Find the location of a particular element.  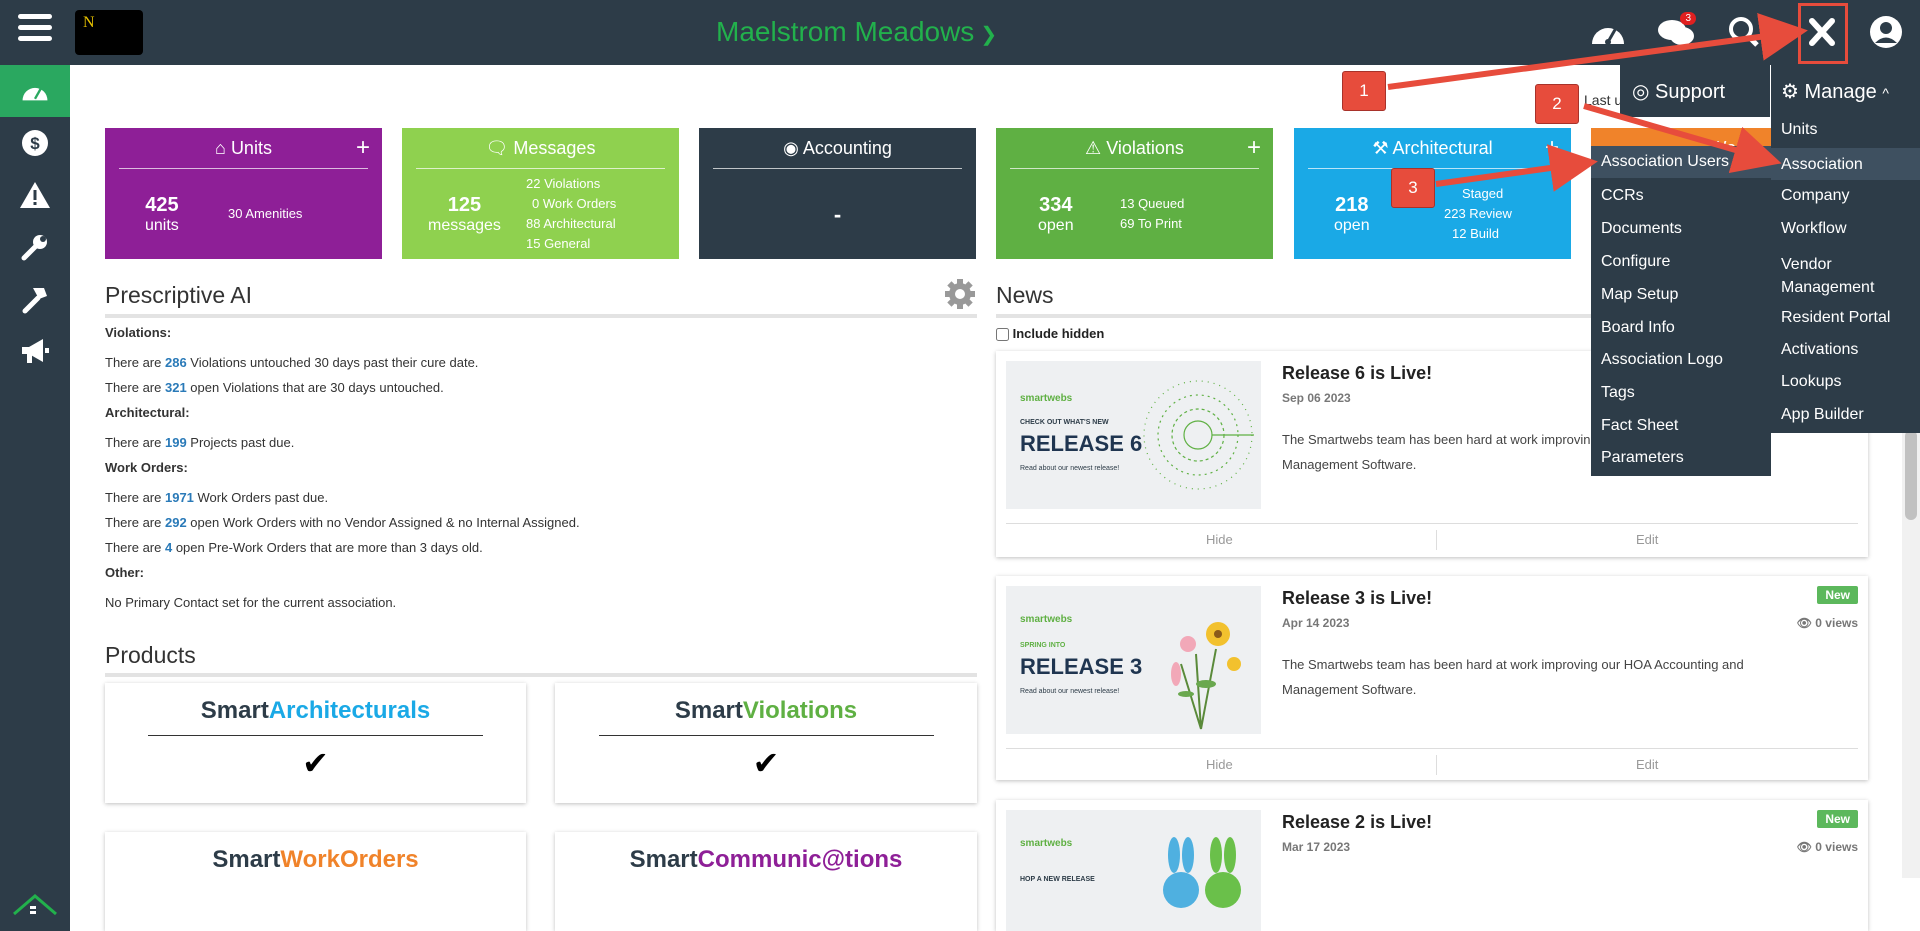

callout-1: 1 is located at coordinates (1364, 91).